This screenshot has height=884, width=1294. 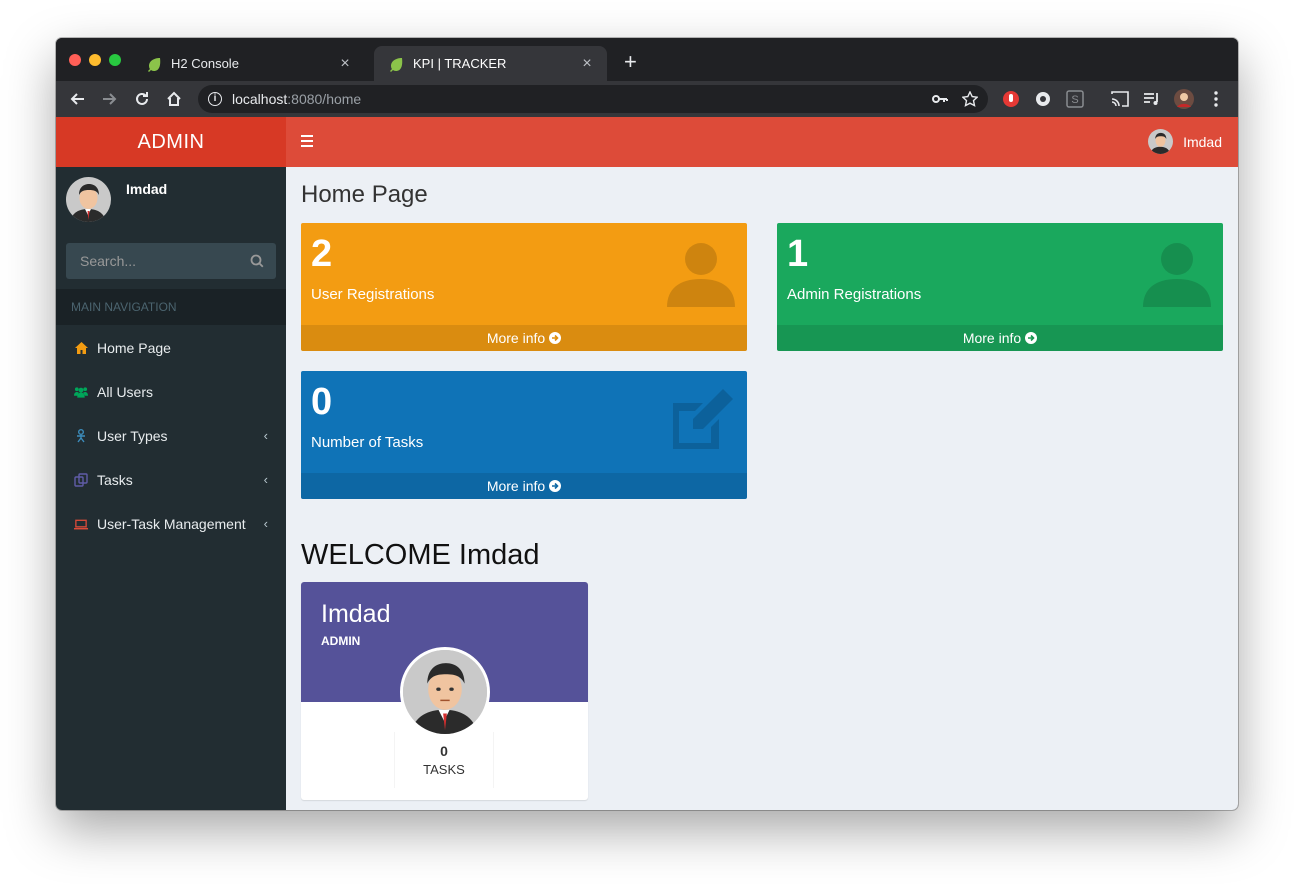 I want to click on cast-icon, so click(x=1120, y=99).